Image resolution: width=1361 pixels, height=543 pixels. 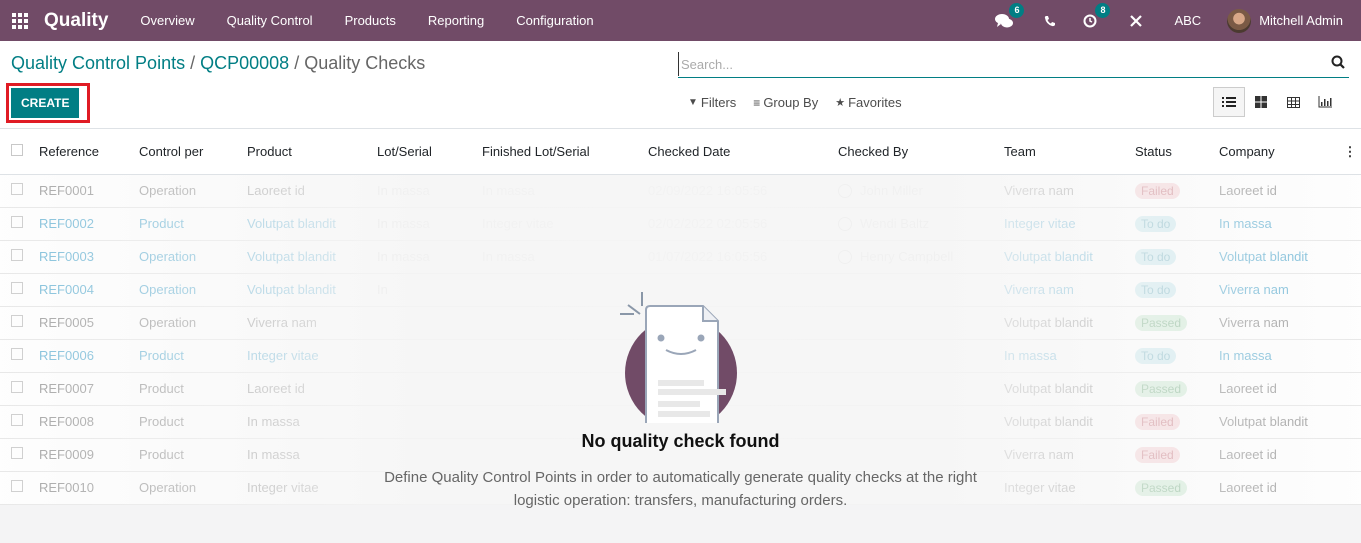 I want to click on kanban-view-button, so click(x=1261, y=102).